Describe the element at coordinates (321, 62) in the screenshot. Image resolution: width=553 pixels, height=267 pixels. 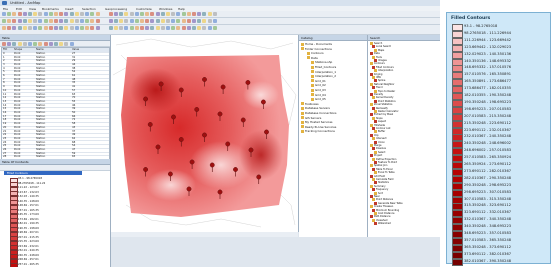
I see `catalog-item: Stations.shp` at that location.